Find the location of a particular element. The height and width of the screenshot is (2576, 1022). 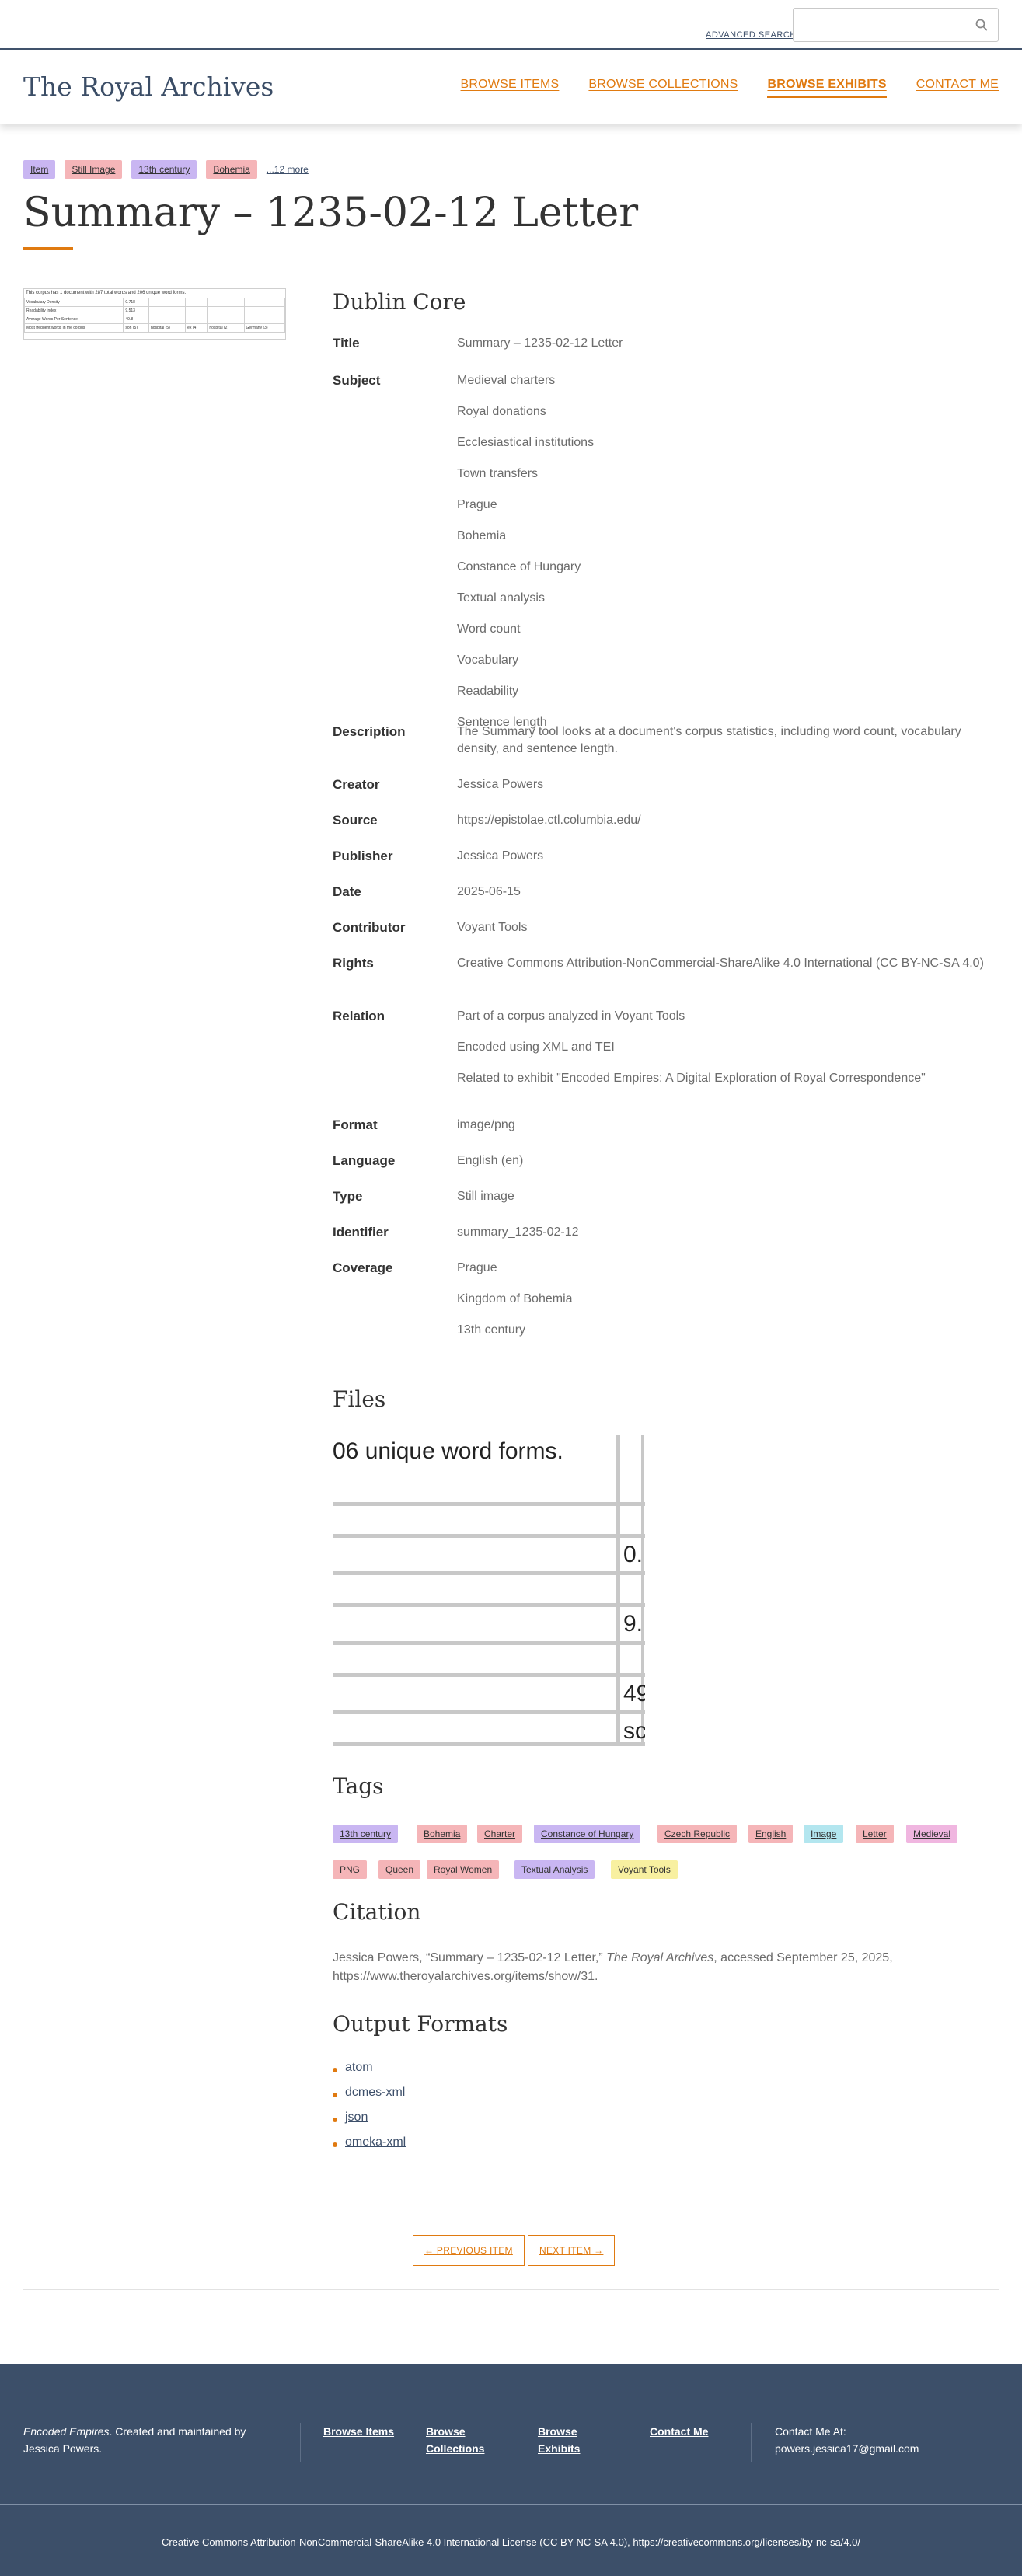

metadata-value: Constance of Hungary is located at coordinates (519, 566).